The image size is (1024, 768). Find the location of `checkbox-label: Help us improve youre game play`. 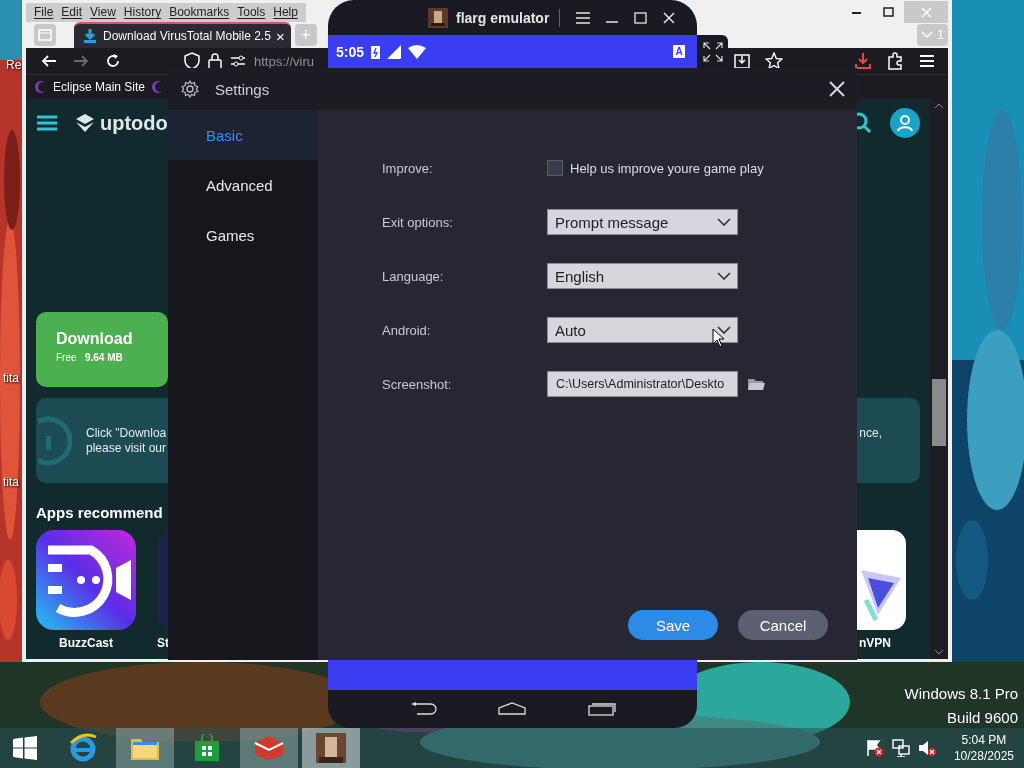

checkbox-label: Help us improve youre game play is located at coordinates (667, 168).